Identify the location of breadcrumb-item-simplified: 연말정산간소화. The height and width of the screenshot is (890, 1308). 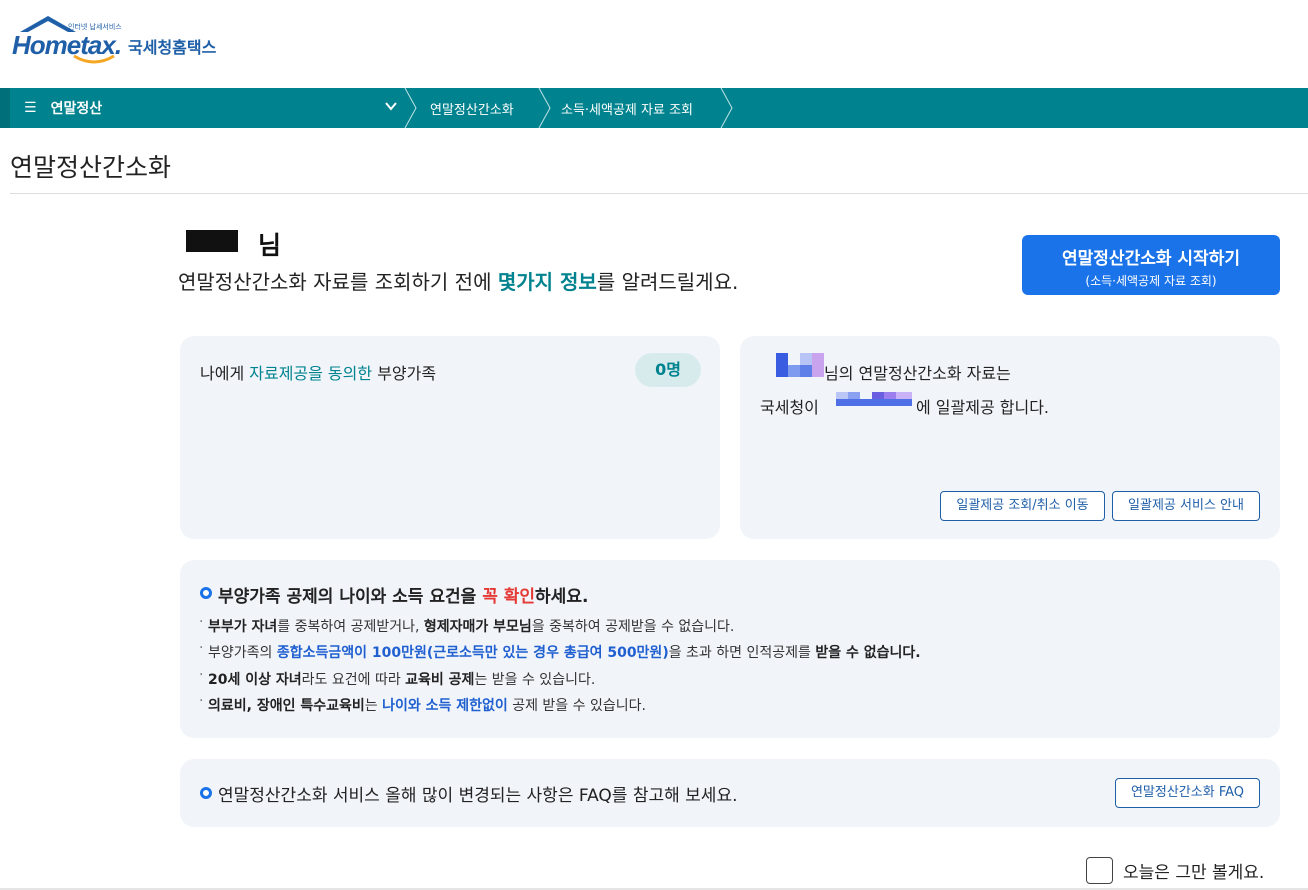
(472, 108).